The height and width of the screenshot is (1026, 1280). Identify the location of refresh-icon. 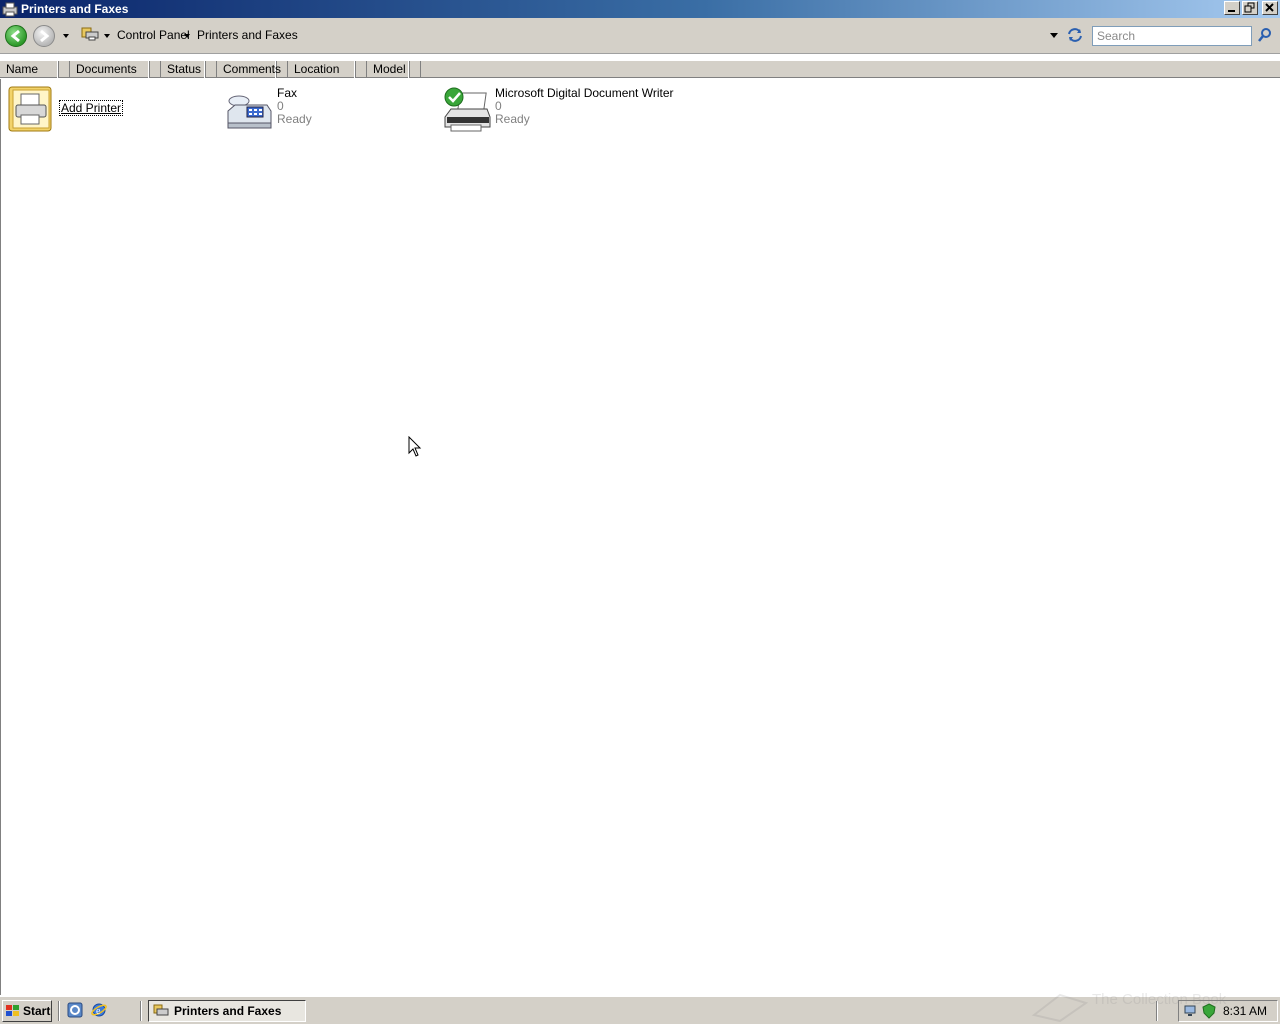
(1075, 35).